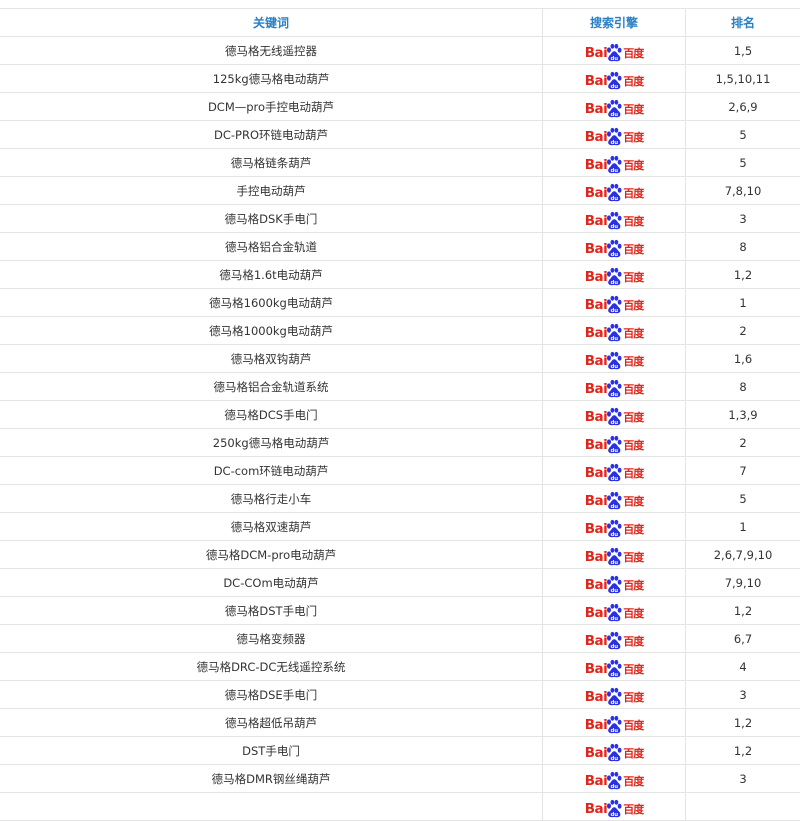 This screenshot has height=821, width=800. What do you see at coordinates (271, 583) in the screenshot?
I see `keyword-cell: DC-COm电动葫芦` at bounding box center [271, 583].